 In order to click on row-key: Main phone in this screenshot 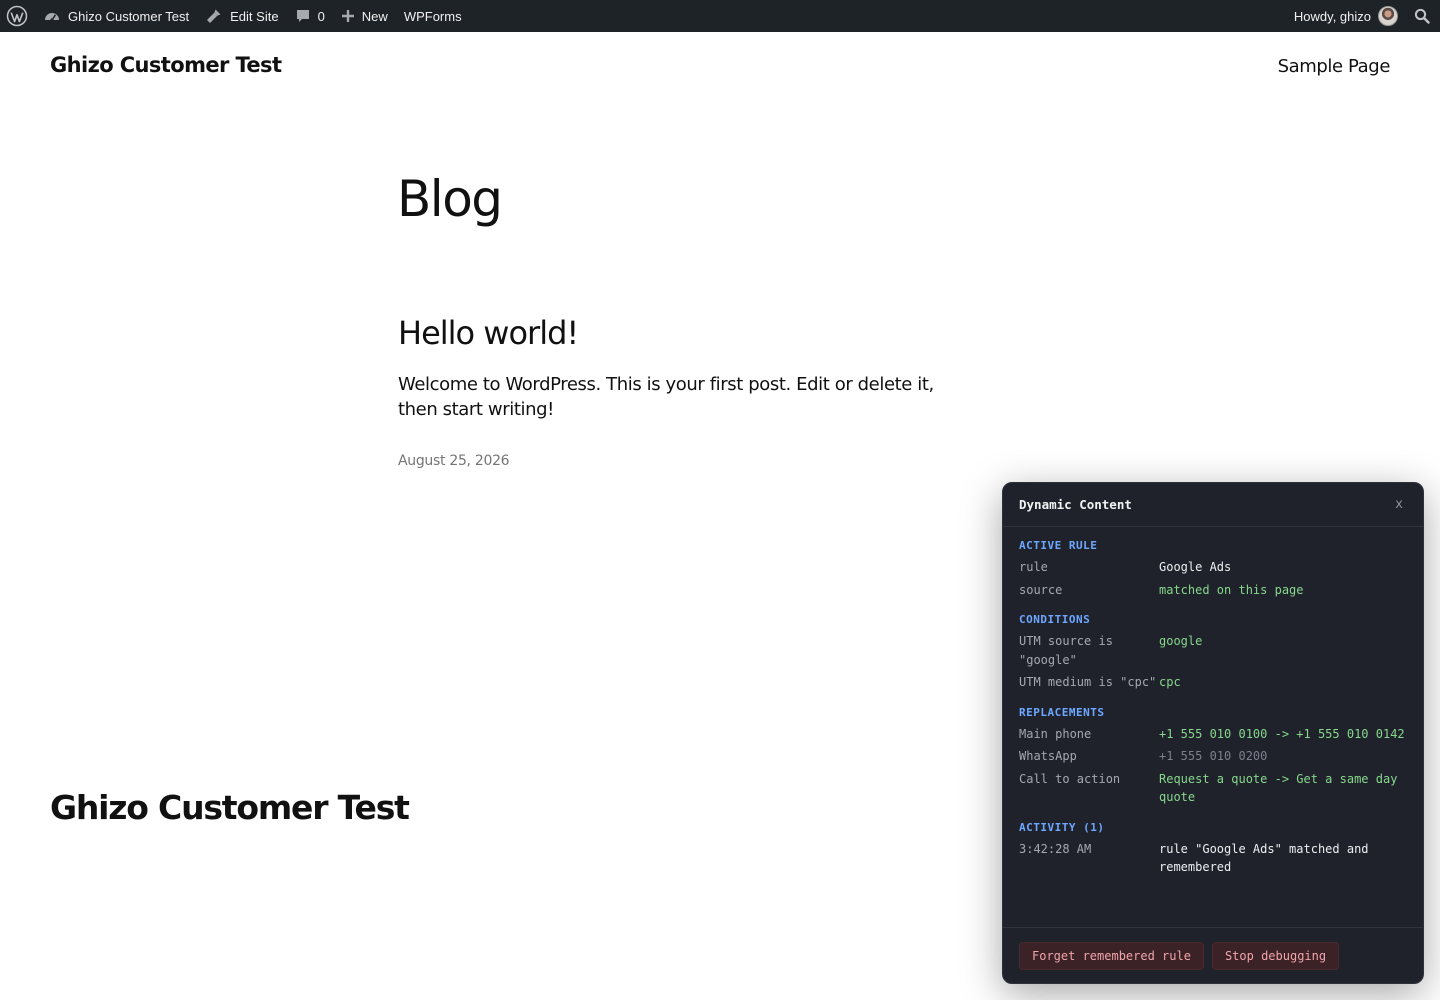, I will do `click(1055, 733)`.